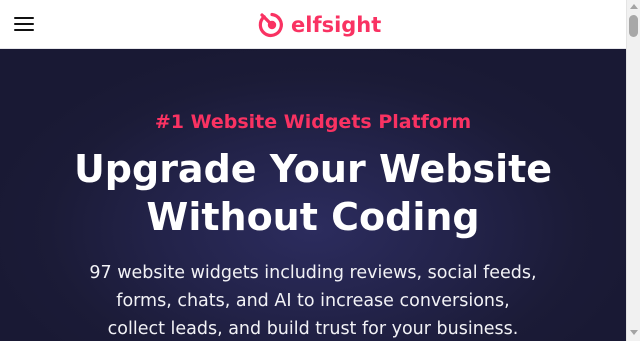 The width and height of the screenshot is (640, 341). I want to click on menu-bar-middle, so click(24, 24).